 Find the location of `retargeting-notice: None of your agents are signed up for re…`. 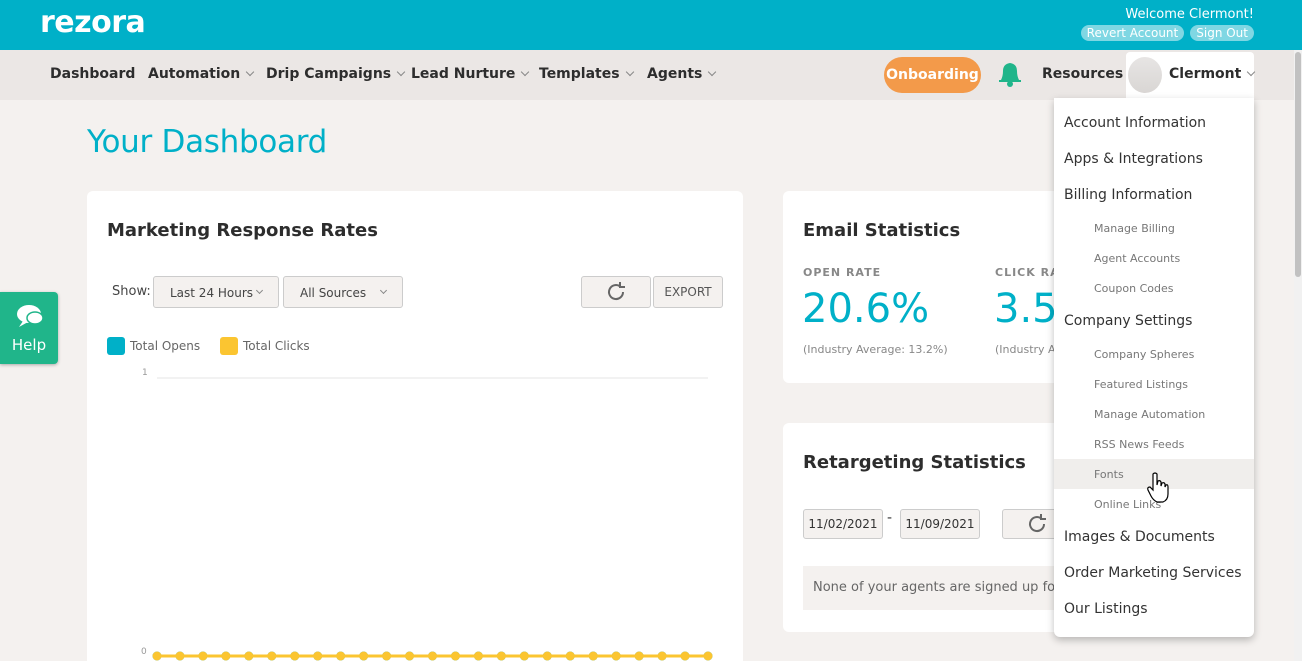

retargeting-notice: None of your agents are signed up for re… is located at coordinates (933, 588).